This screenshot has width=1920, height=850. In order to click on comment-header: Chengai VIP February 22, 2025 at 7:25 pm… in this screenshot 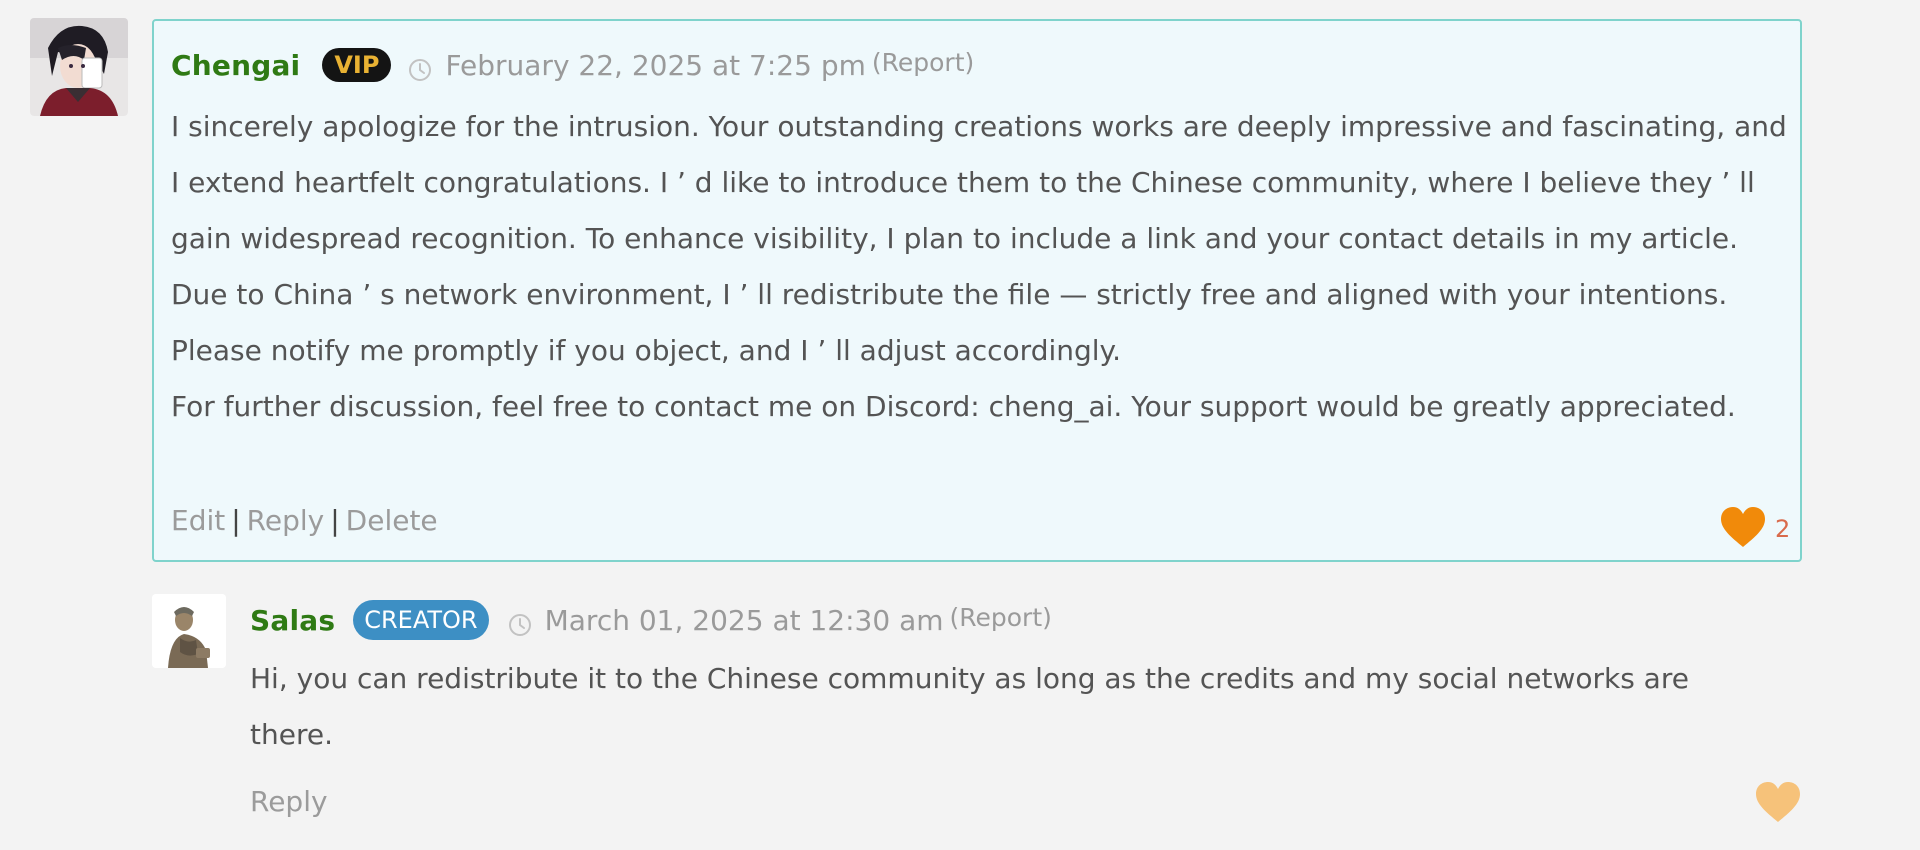, I will do `click(572, 65)`.